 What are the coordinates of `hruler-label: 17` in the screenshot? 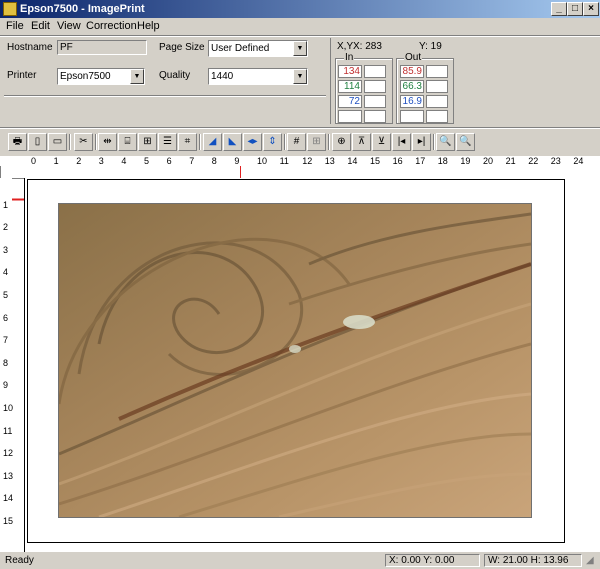 It's located at (420, 161).